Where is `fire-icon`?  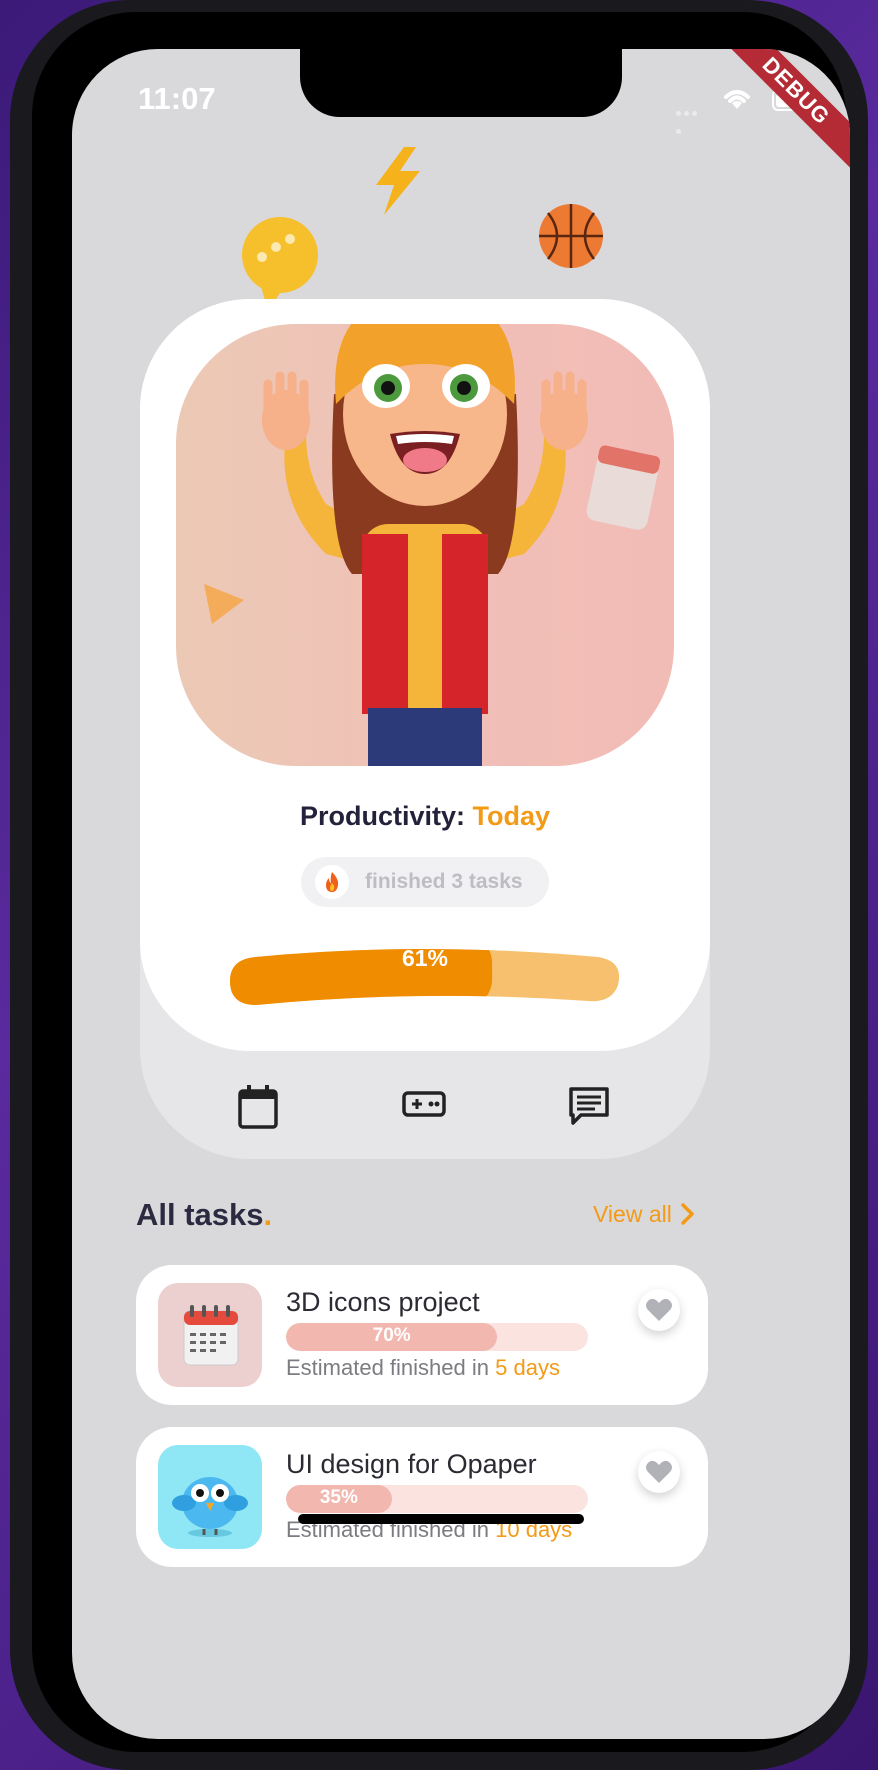
fire-icon is located at coordinates (332, 882).